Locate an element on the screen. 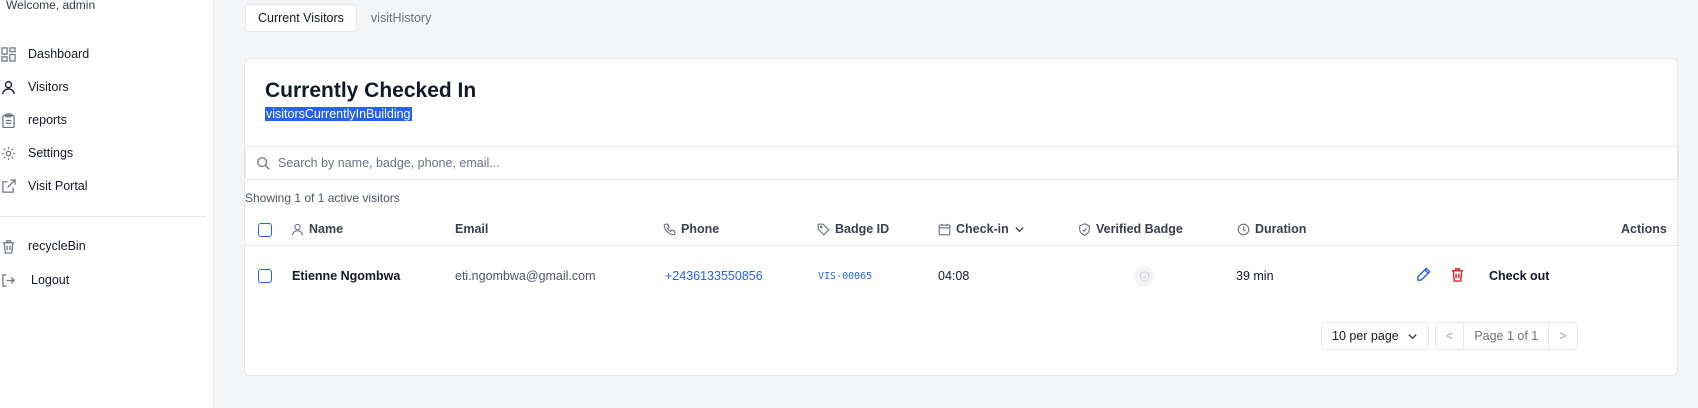 The height and width of the screenshot is (408, 1698). delete-icon is located at coordinates (1457, 274).